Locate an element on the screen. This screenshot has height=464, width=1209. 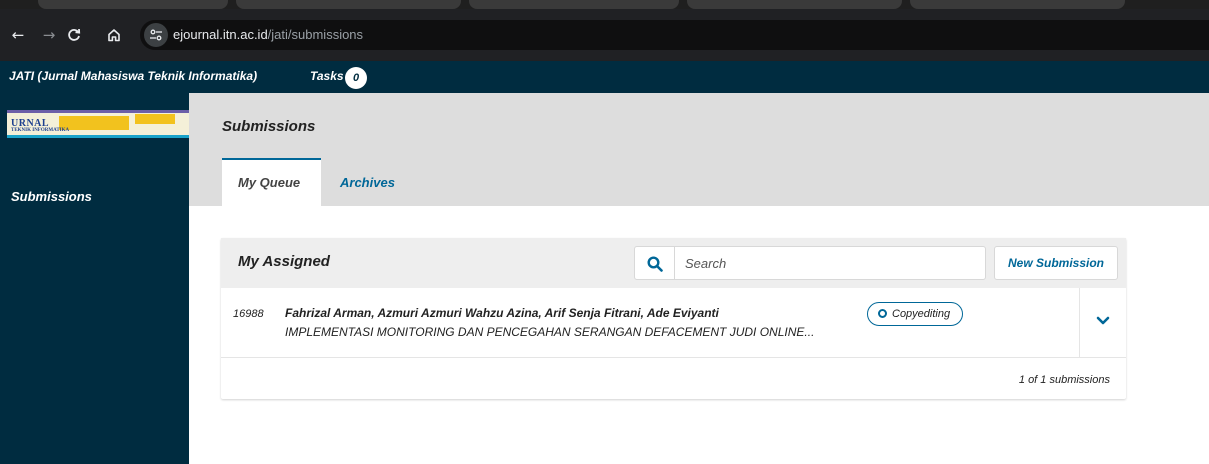
panel-title: My Assigned is located at coordinates (284, 261).